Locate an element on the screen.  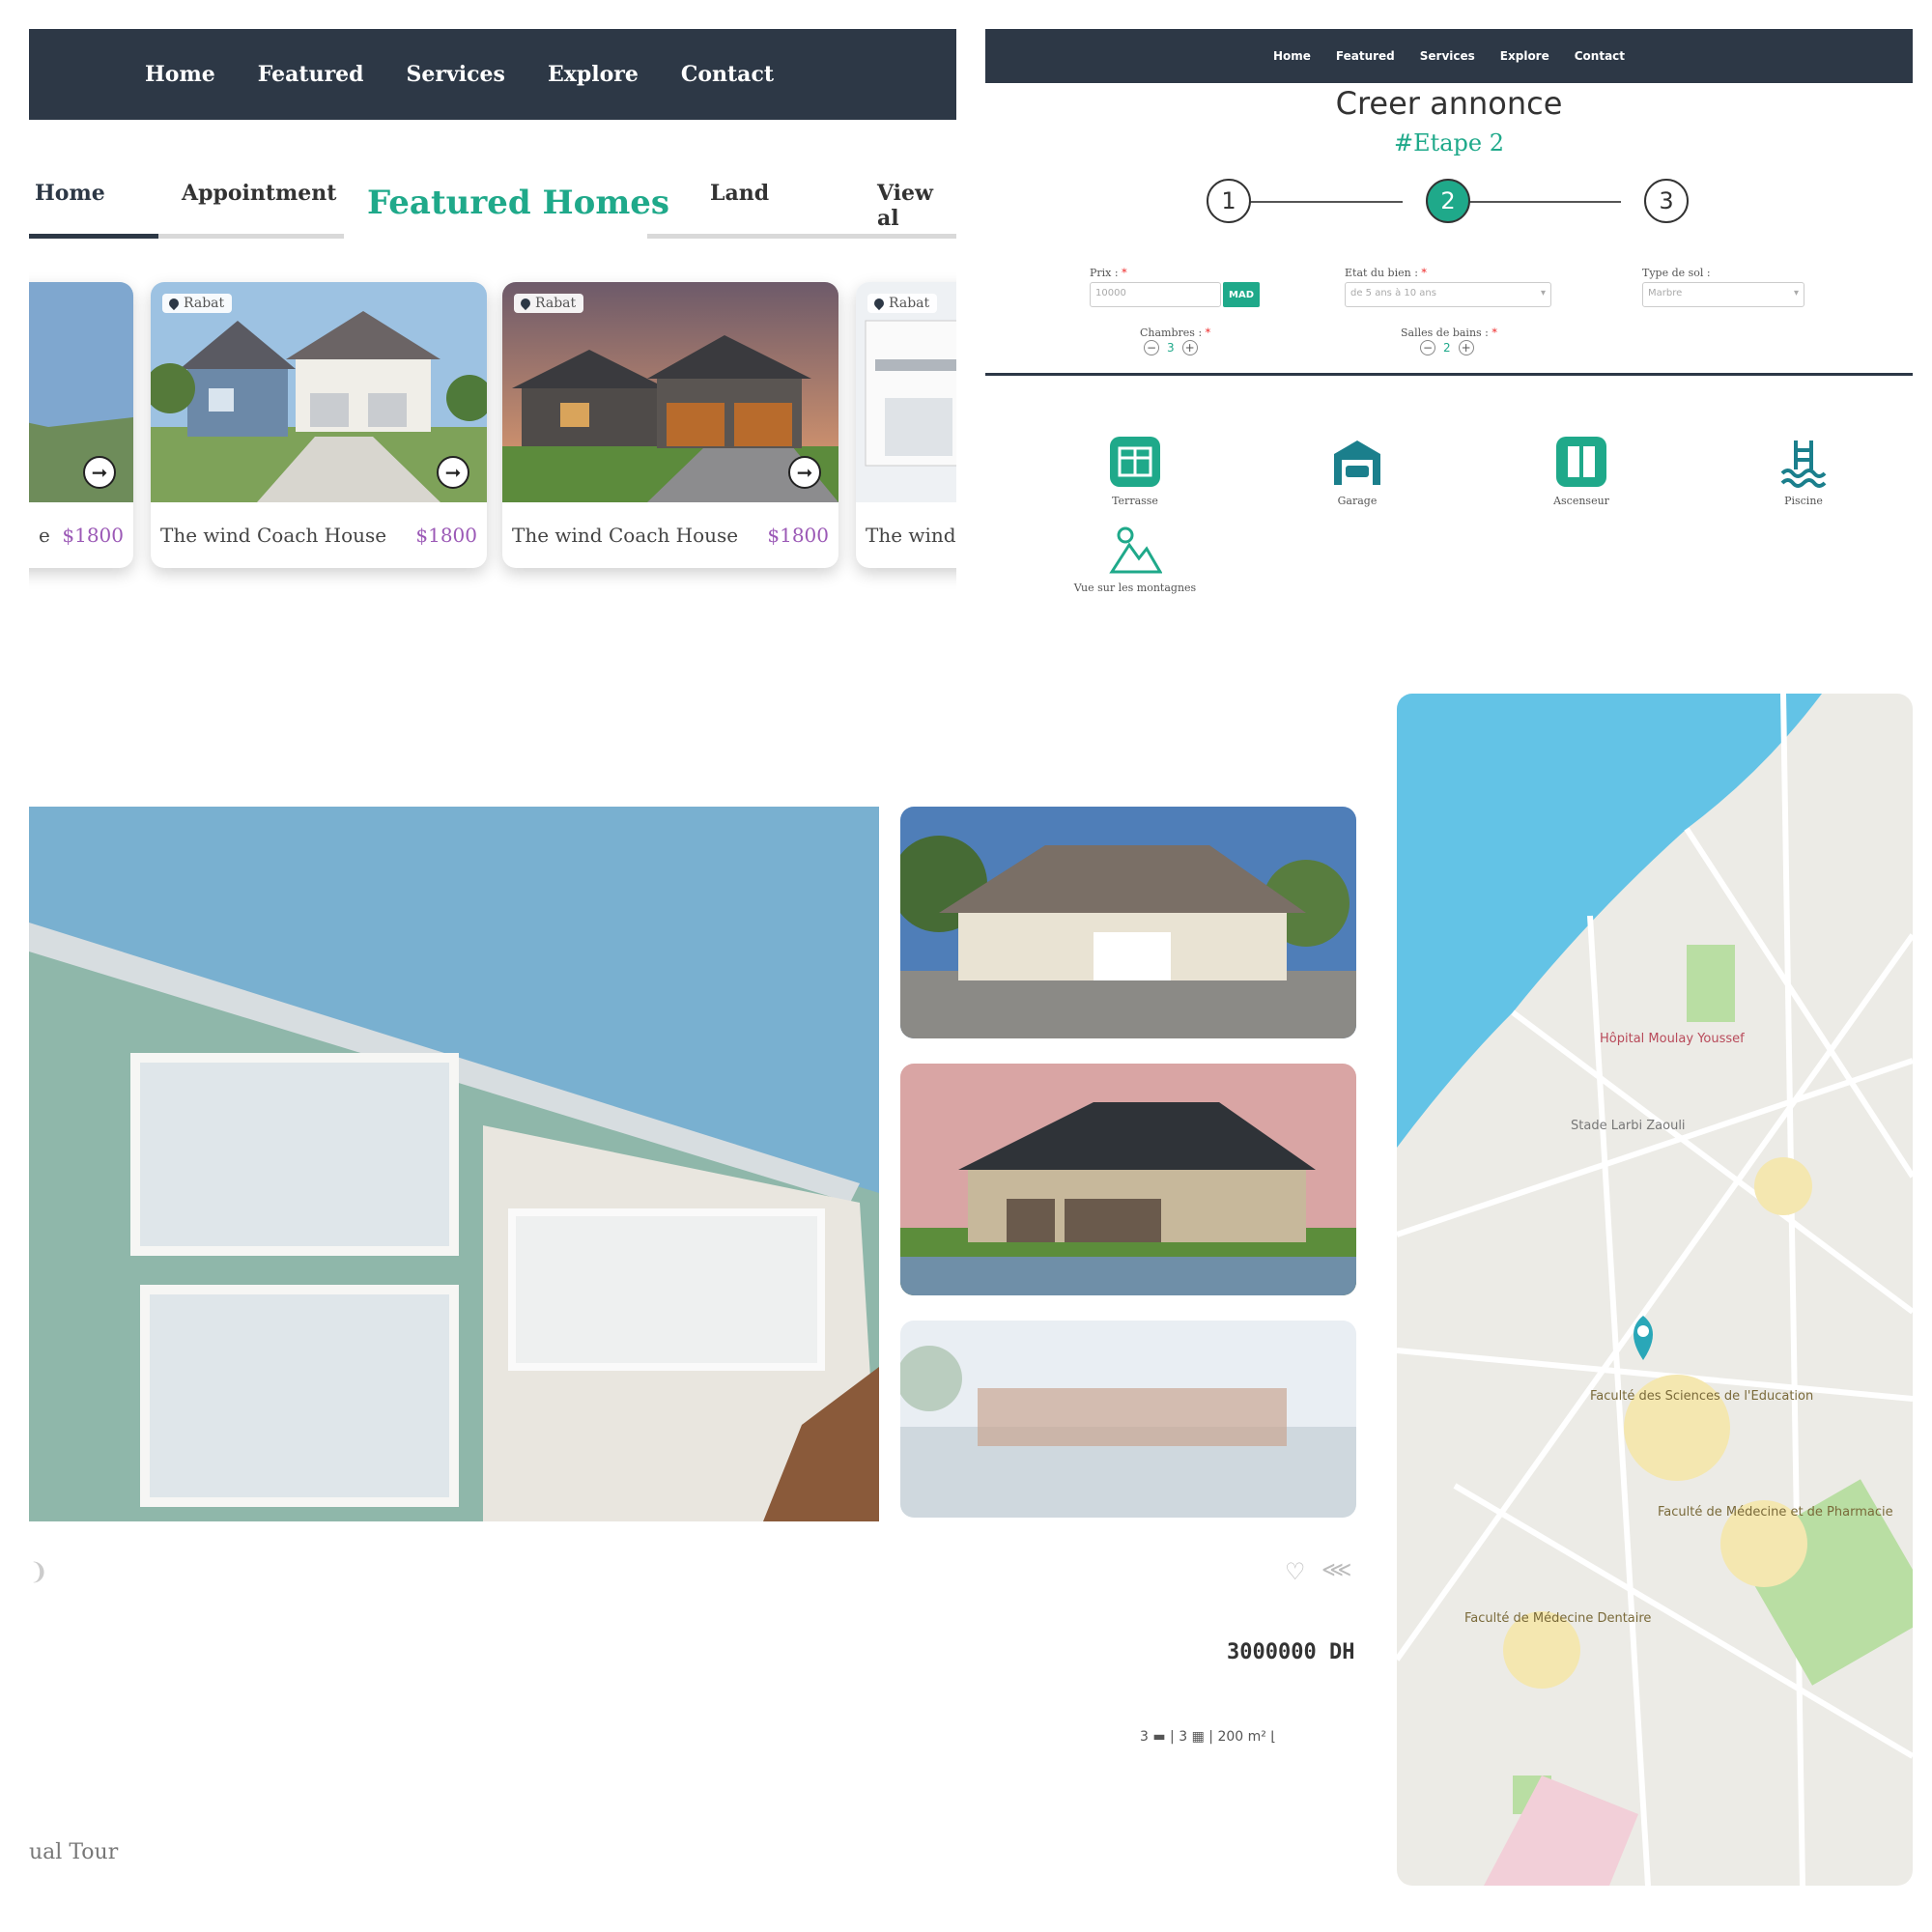
amenity-pool: Piscine is located at coordinates (1803, 471).